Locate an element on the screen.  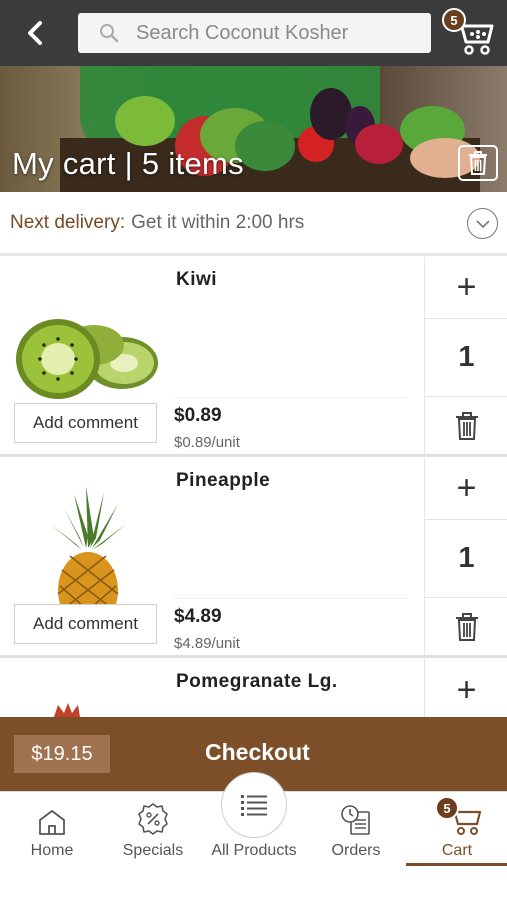
nav-specials-label: Specials is located at coordinates (153, 850).